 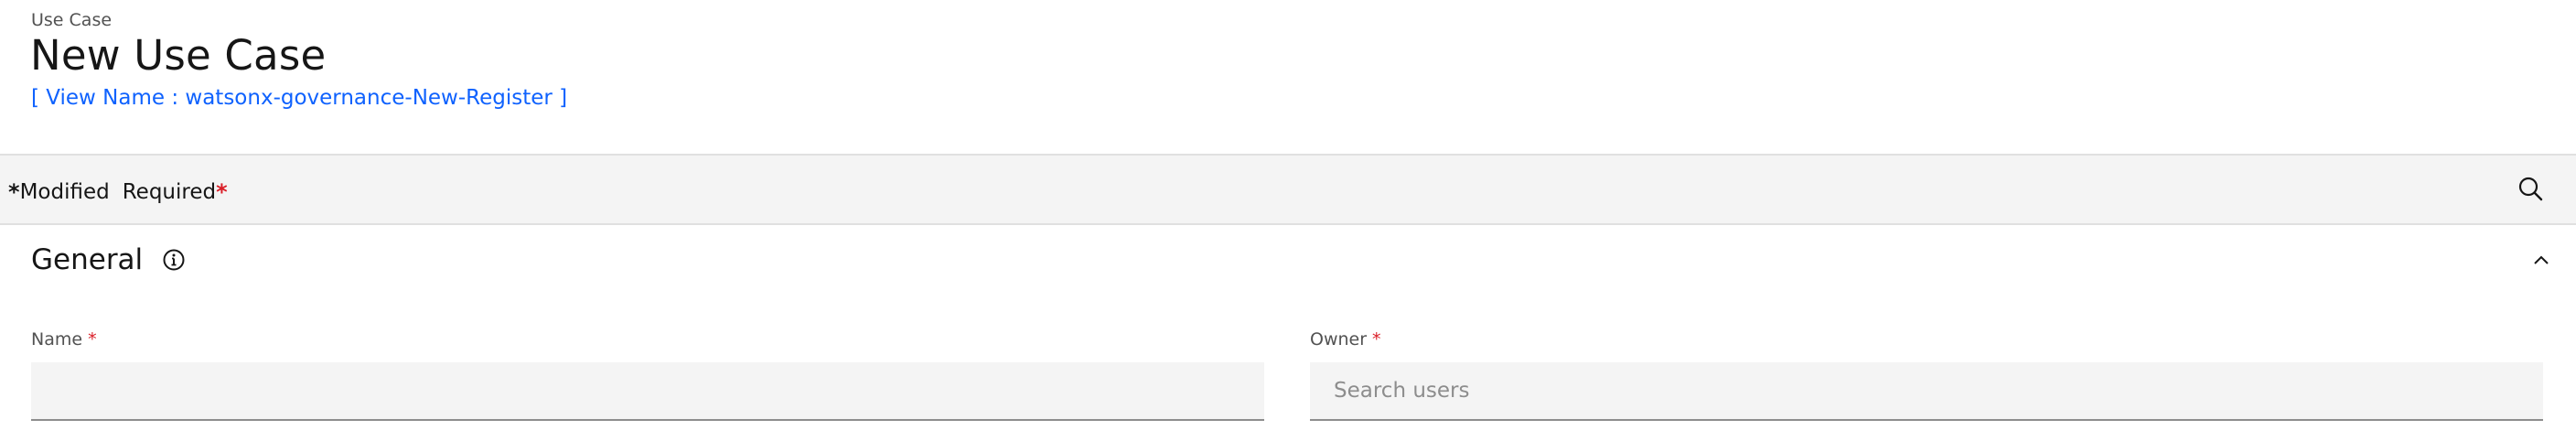 What do you see at coordinates (92, 339) in the screenshot?
I see `name-required-mark: *` at bounding box center [92, 339].